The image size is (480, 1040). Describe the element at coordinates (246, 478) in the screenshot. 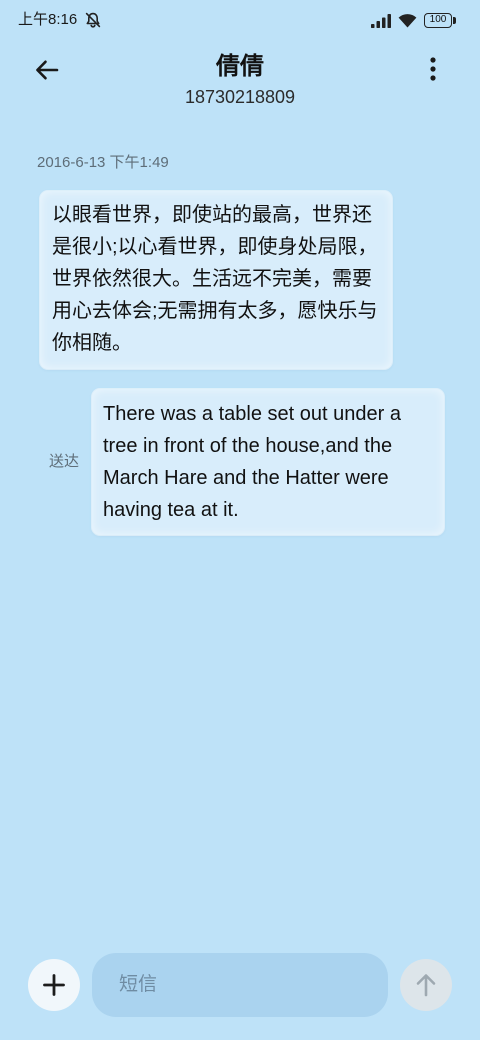

I see `message-line: March Hare and the Hatter were` at that location.